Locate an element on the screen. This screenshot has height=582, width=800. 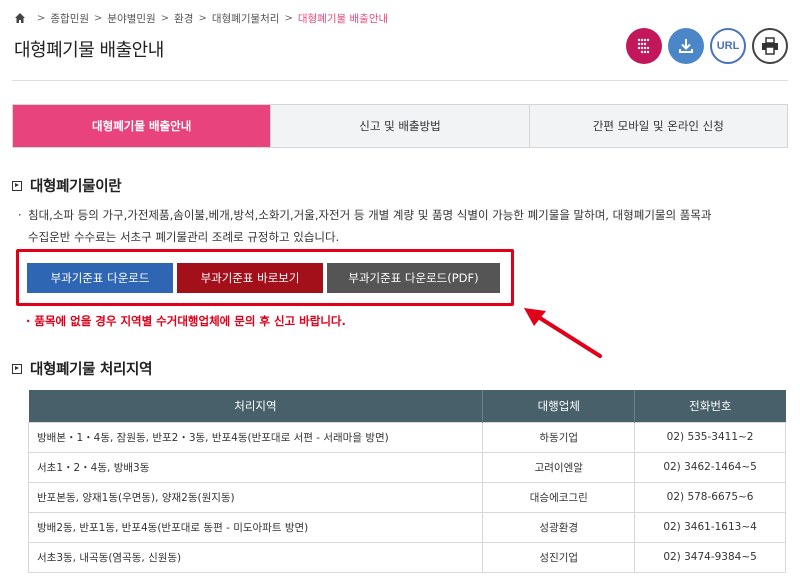
home-icon is located at coordinates (20, 18).